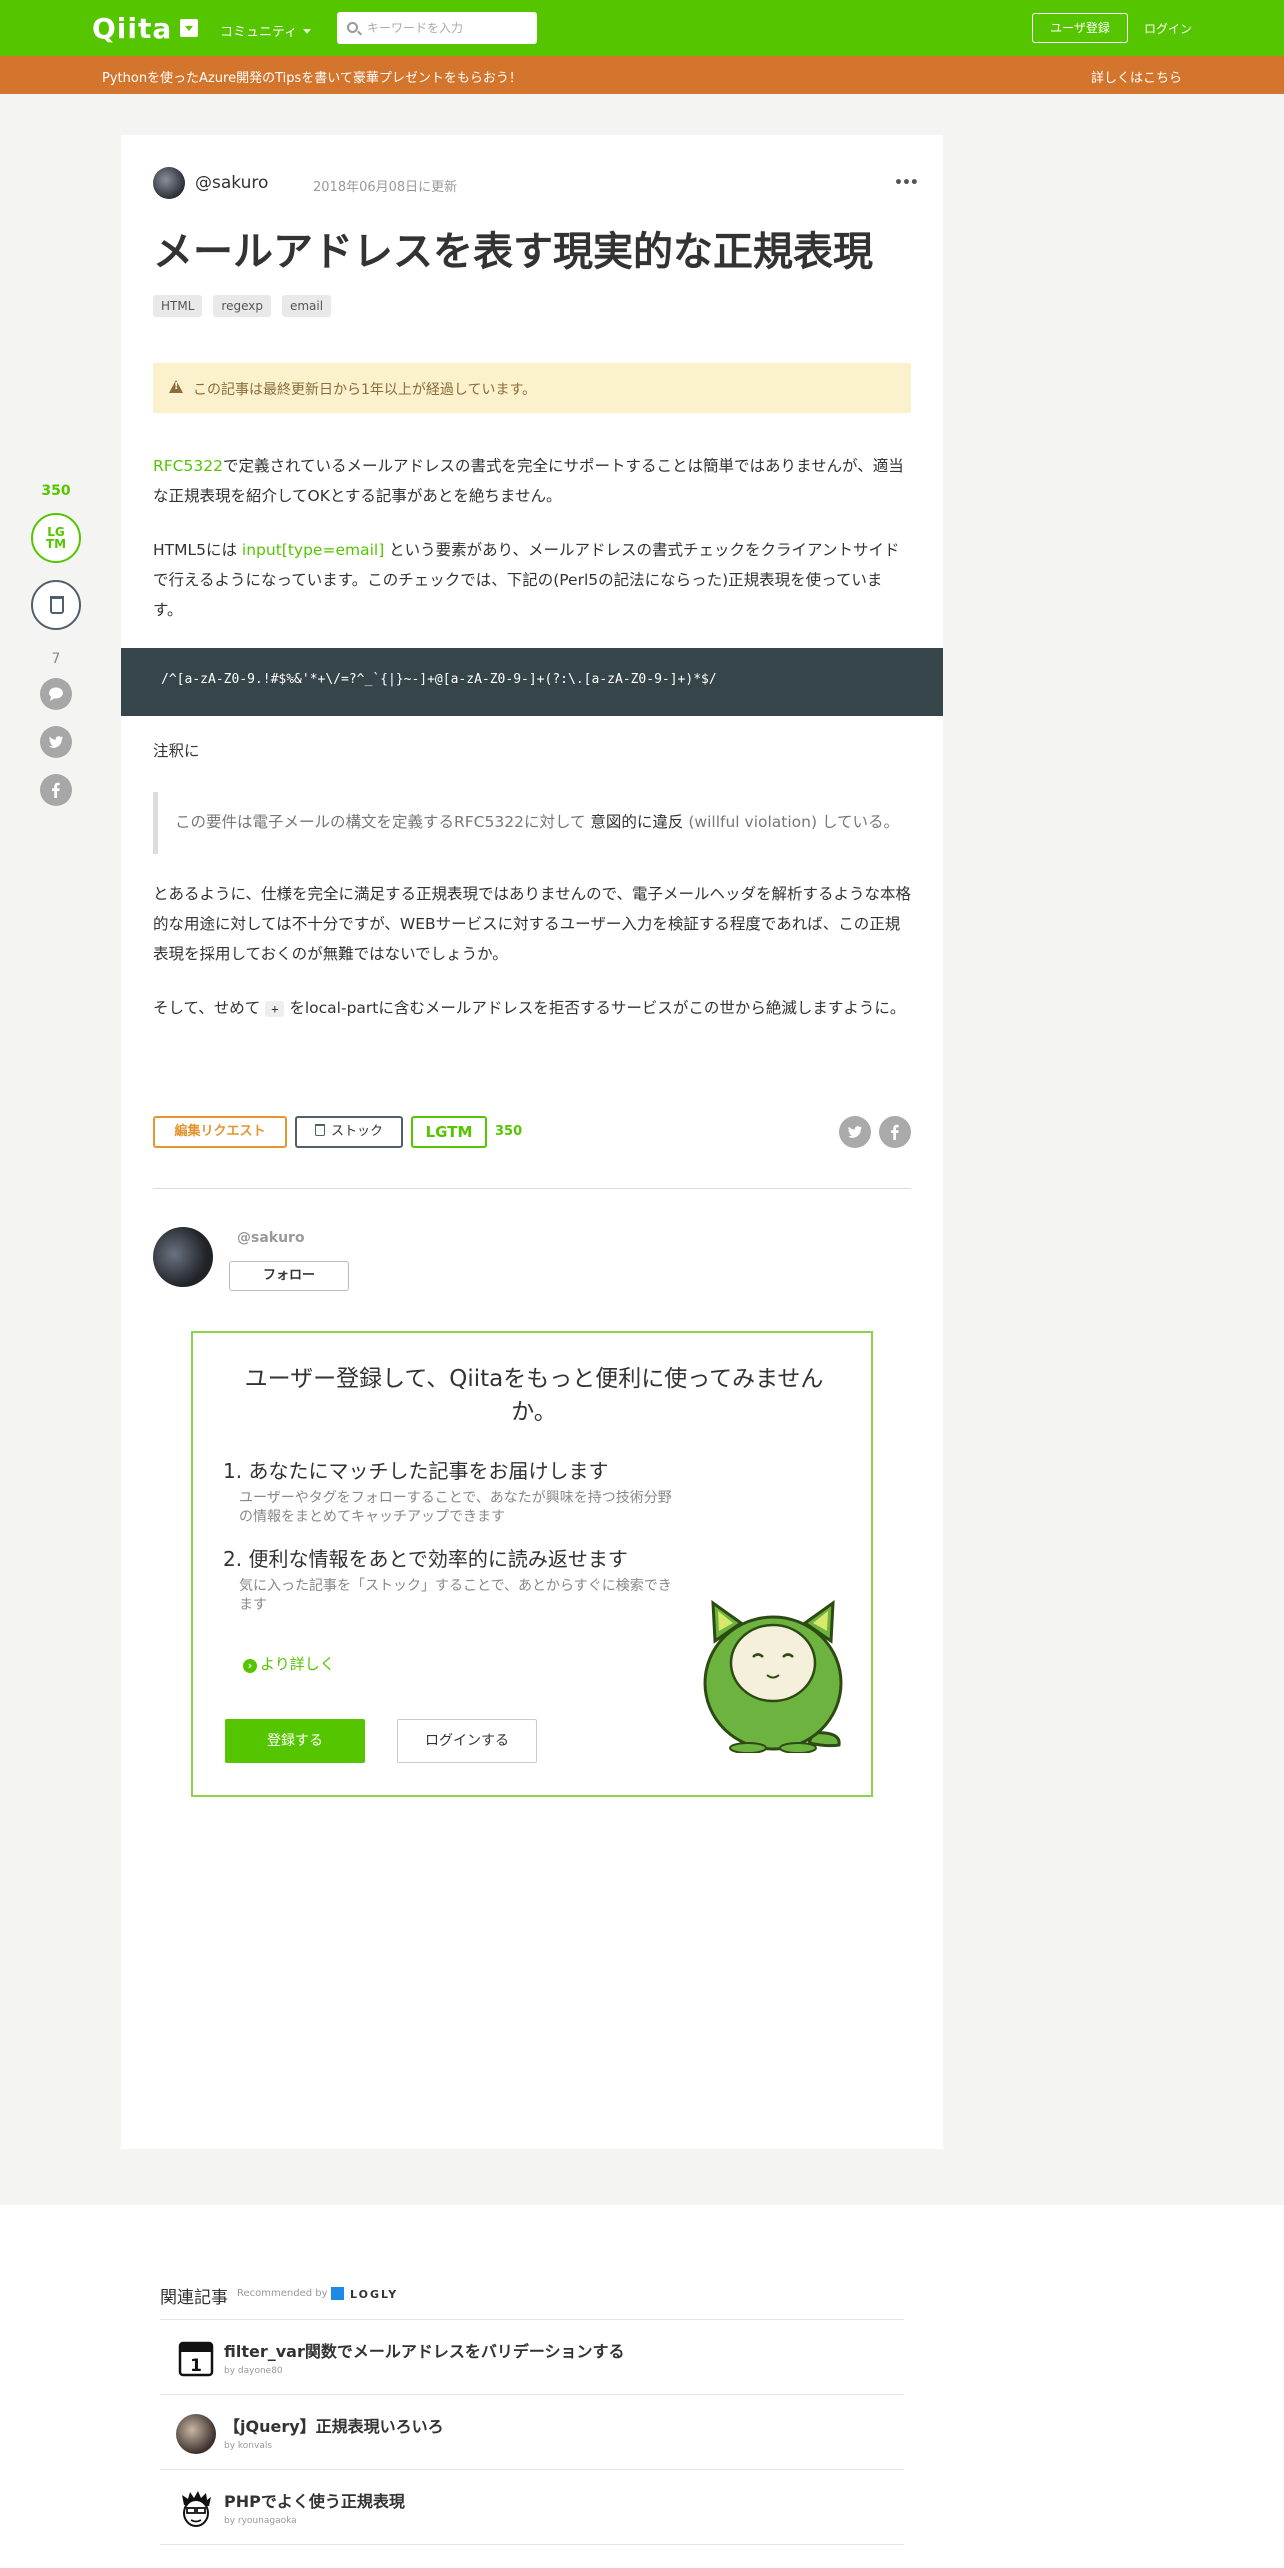 Image resolution: width=1284 pixels, height=2568 pixels. I want to click on learn-more-label: より詳しく, so click(297, 1664).